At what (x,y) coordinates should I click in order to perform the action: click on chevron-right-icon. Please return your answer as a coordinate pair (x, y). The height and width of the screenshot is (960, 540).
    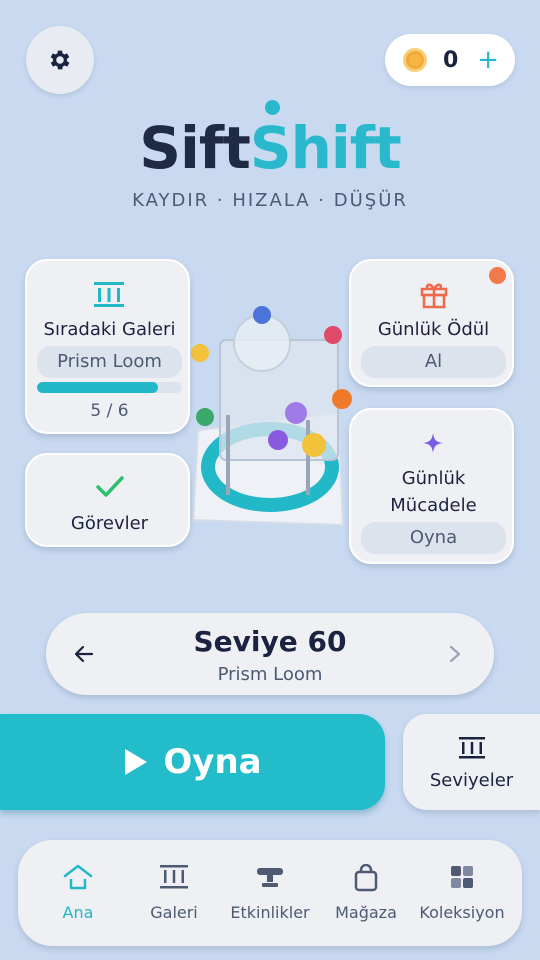
    Looking at the image, I should click on (455, 654).